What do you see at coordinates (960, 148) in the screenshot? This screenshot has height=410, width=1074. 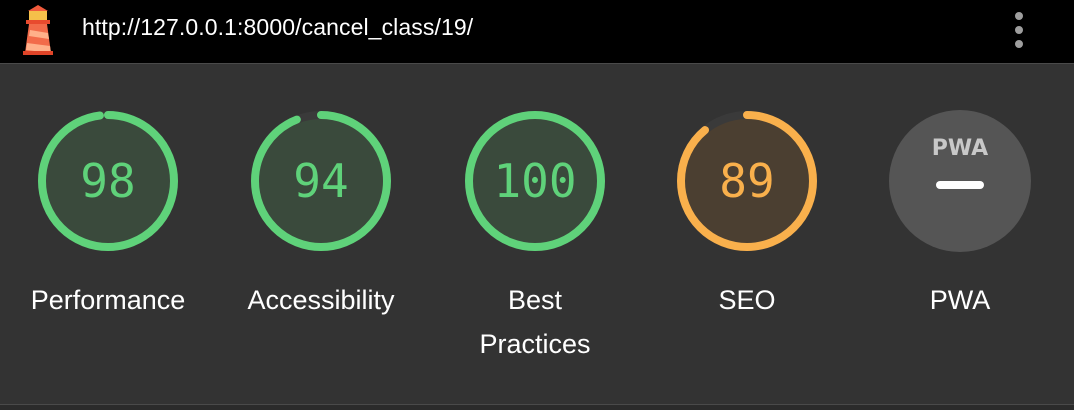 I see `pwa-badge-text: PWA` at bounding box center [960, 148].